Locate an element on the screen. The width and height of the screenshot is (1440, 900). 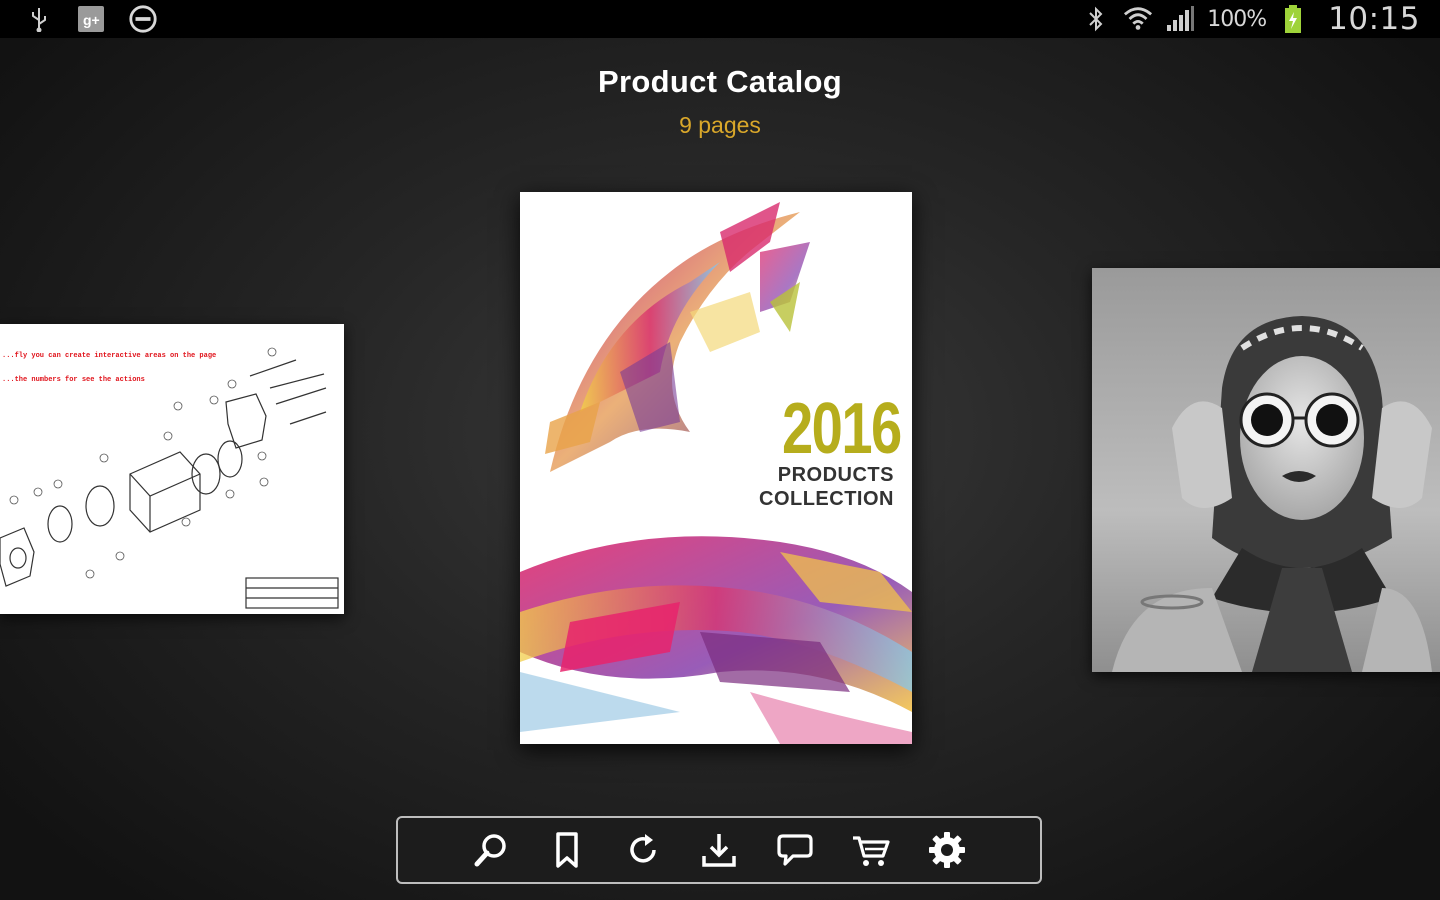
settings-button is located at coordinates (947, 850).